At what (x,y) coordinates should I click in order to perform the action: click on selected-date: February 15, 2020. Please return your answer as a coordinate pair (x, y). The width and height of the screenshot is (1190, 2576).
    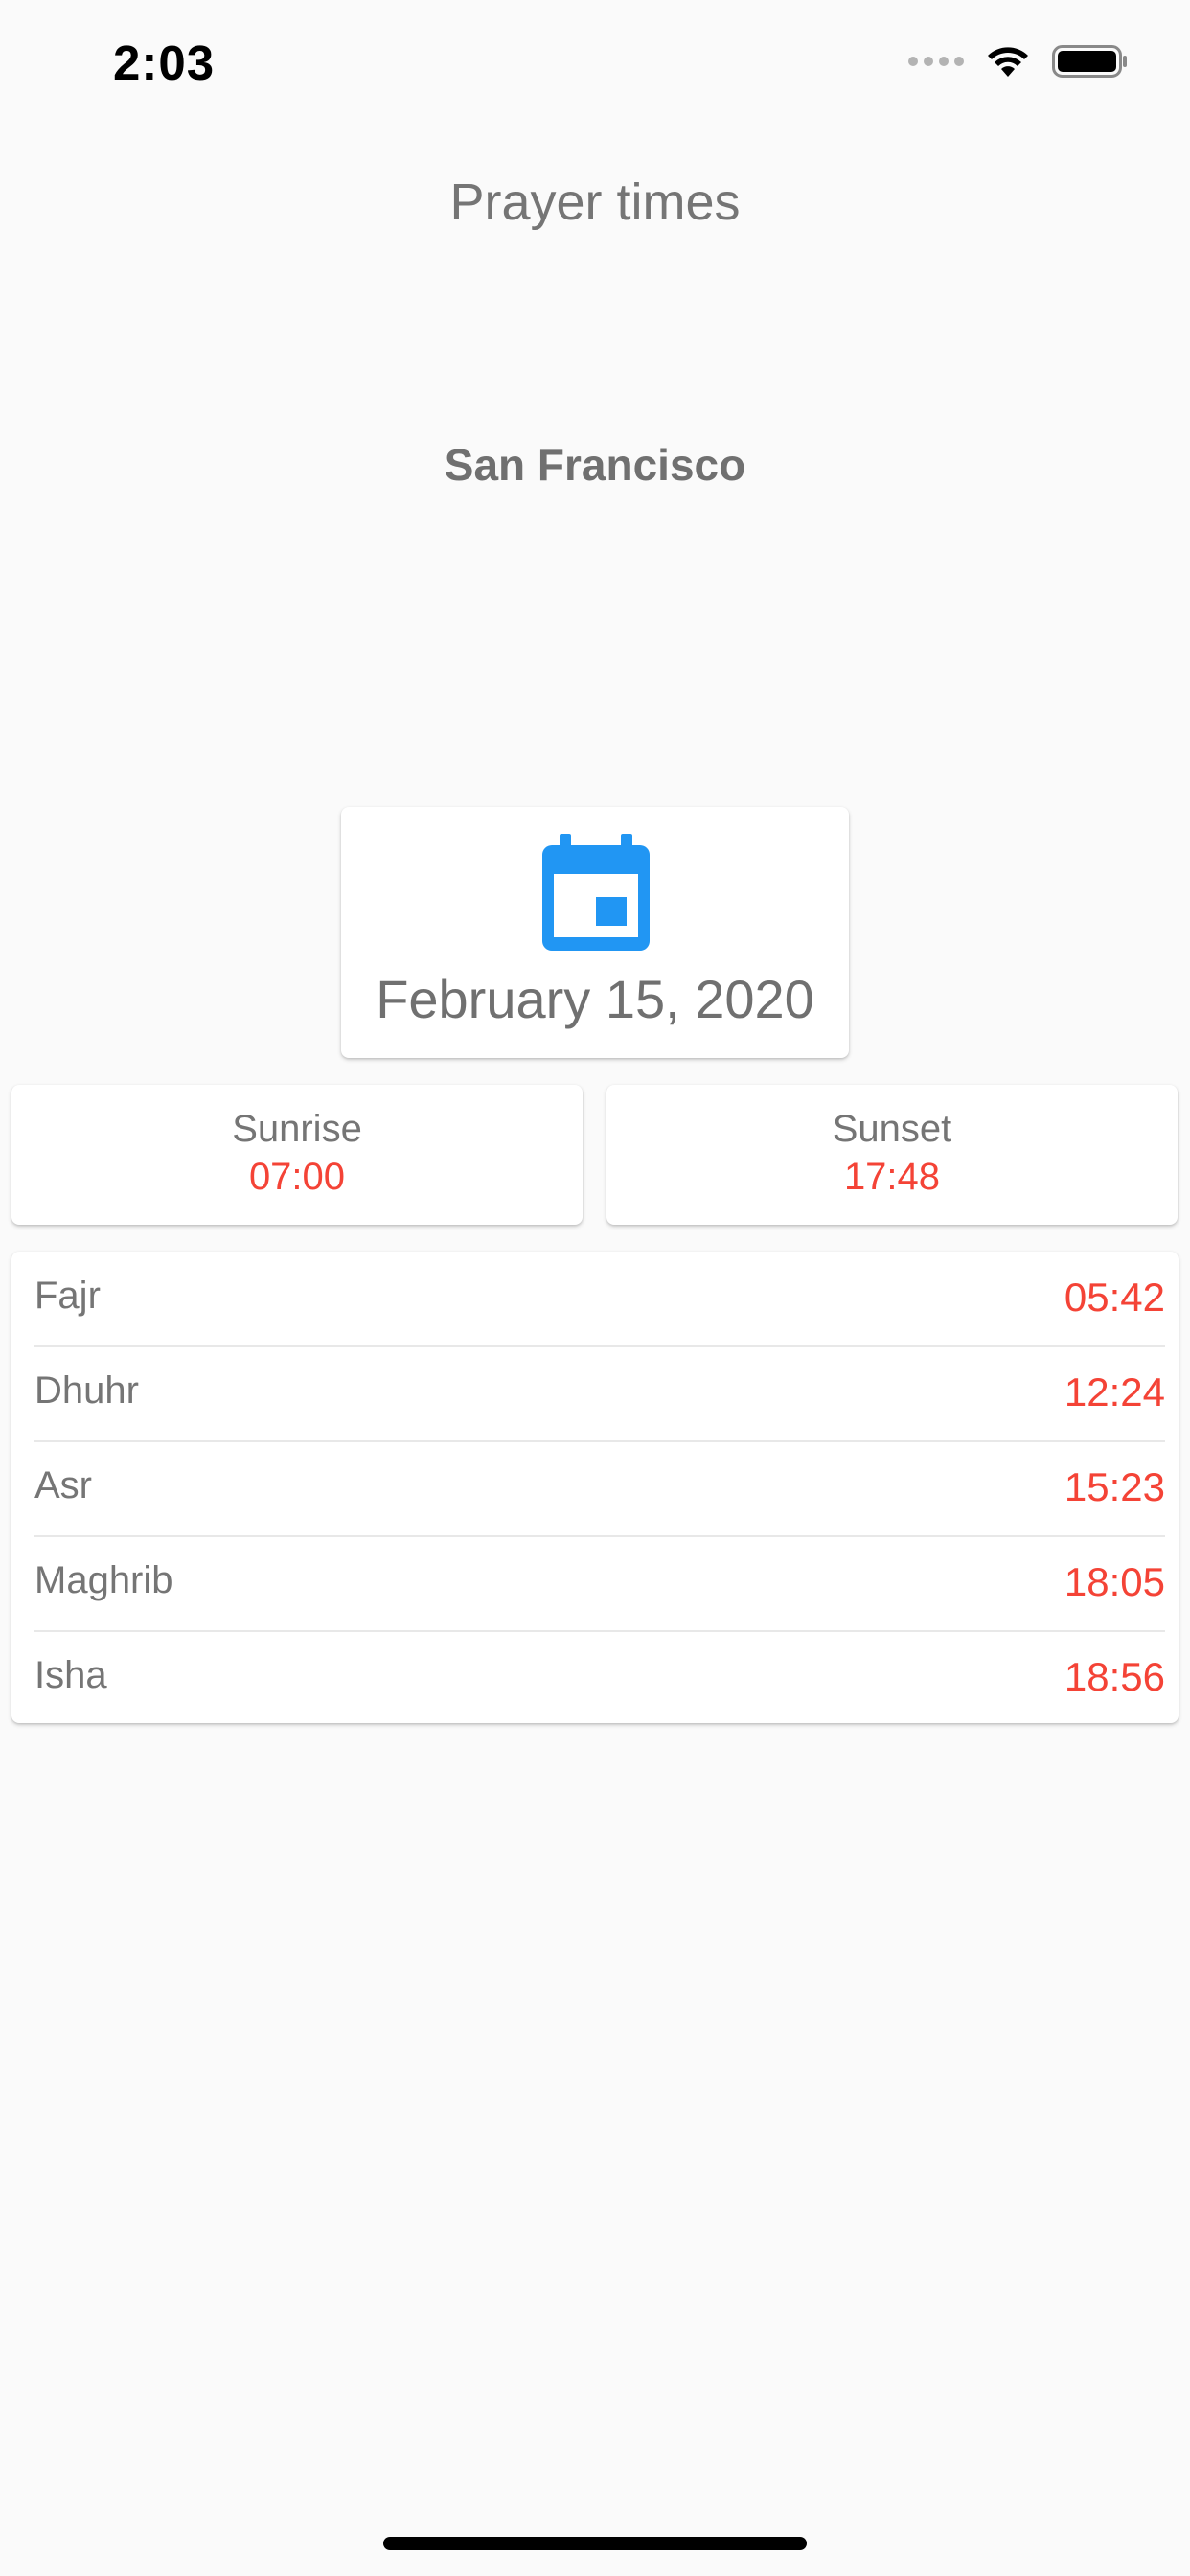
    Looking at the image, I should click on (595, 999).